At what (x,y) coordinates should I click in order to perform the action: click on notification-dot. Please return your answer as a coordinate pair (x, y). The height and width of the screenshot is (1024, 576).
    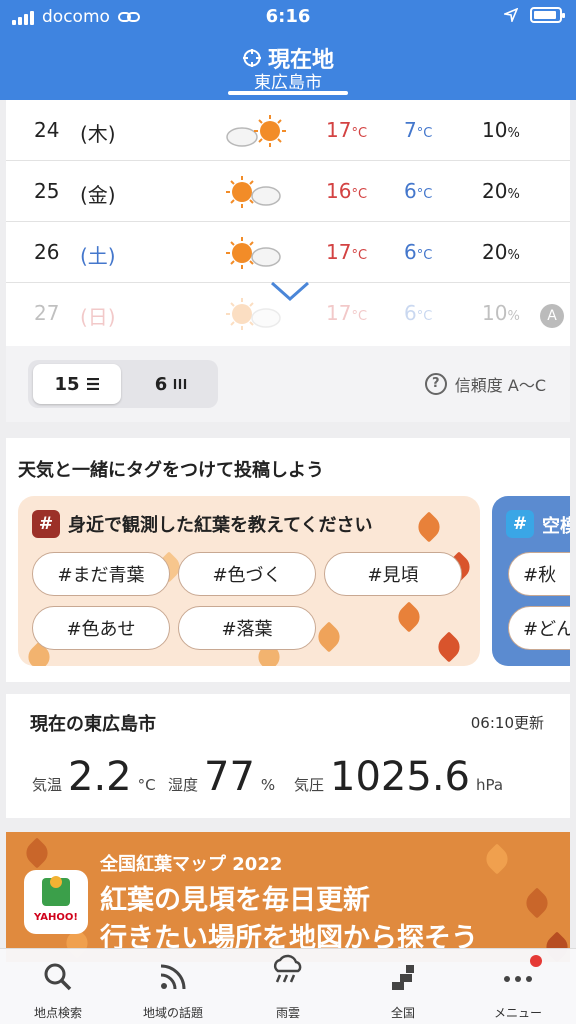
    Looking at the image, I should click on (536, 961).